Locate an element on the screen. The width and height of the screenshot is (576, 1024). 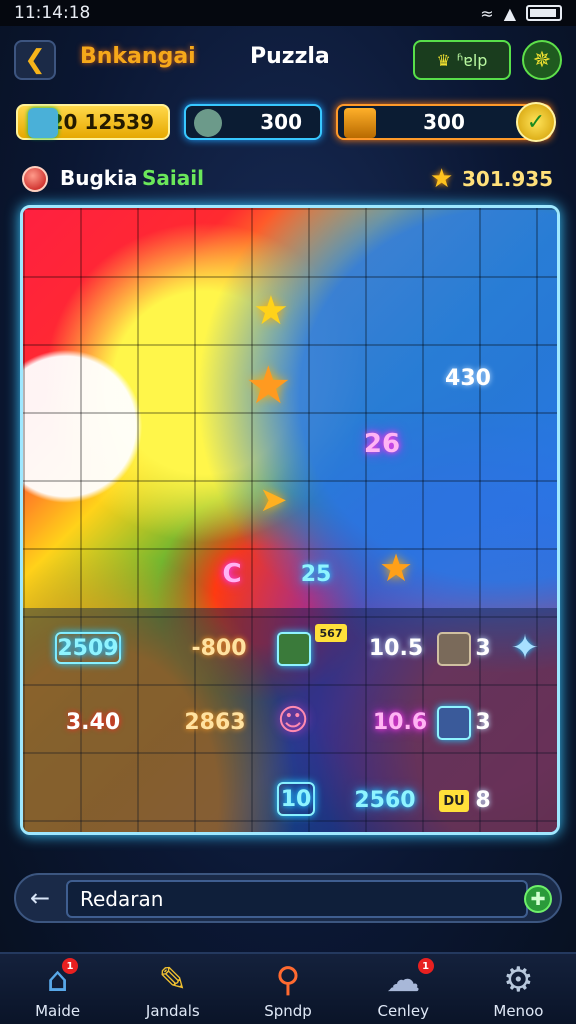
tile-26: 26 is located at coordinates (382, 444).